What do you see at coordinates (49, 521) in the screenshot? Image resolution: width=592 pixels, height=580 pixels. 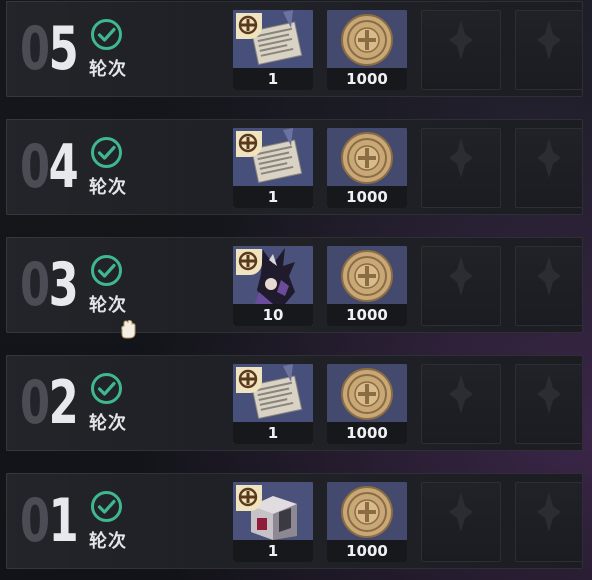 I see `round-number: 01` at bounding box center [49, 521].